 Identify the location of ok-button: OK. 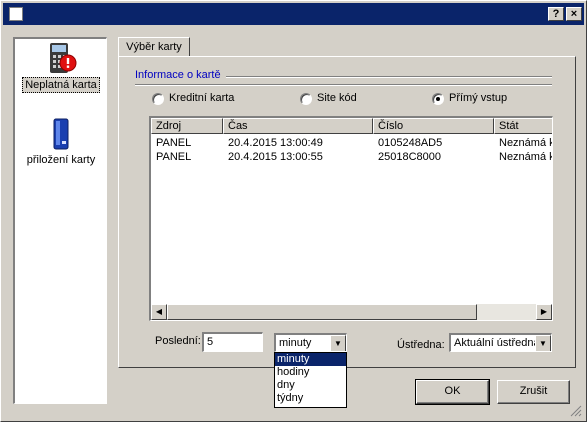
(452, 392).